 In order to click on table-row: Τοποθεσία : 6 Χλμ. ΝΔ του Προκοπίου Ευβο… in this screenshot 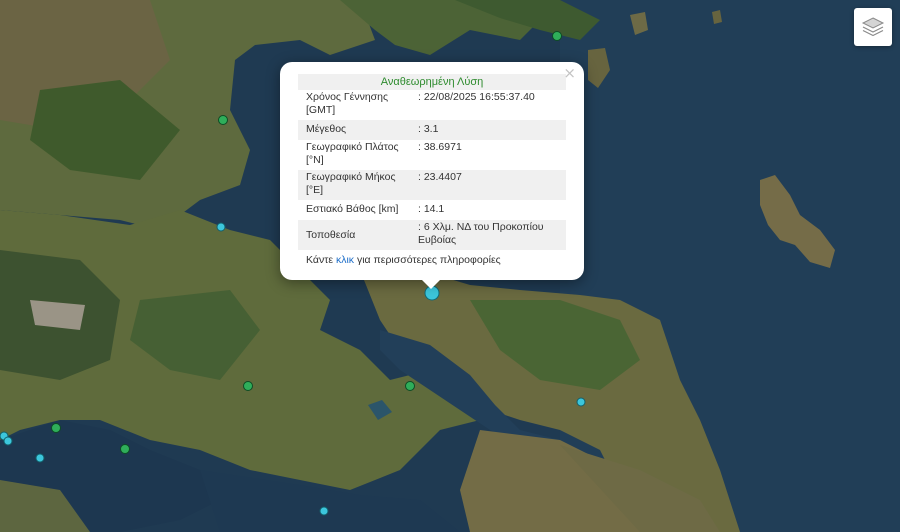, I will do `click(432, 235)`.